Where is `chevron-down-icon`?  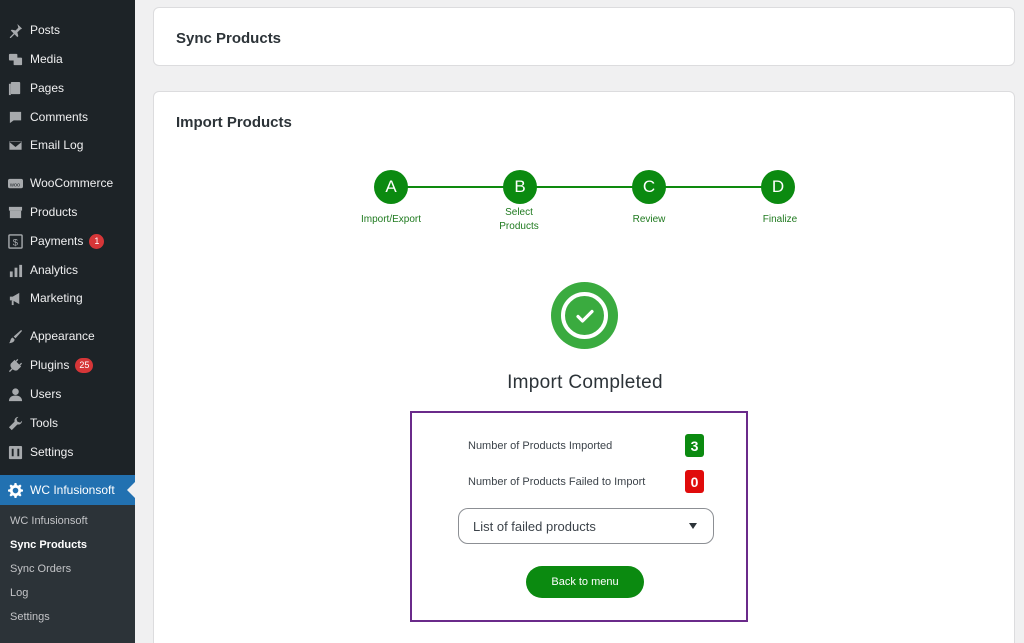
chevron-down-icon is located at coordinates (693, 526).